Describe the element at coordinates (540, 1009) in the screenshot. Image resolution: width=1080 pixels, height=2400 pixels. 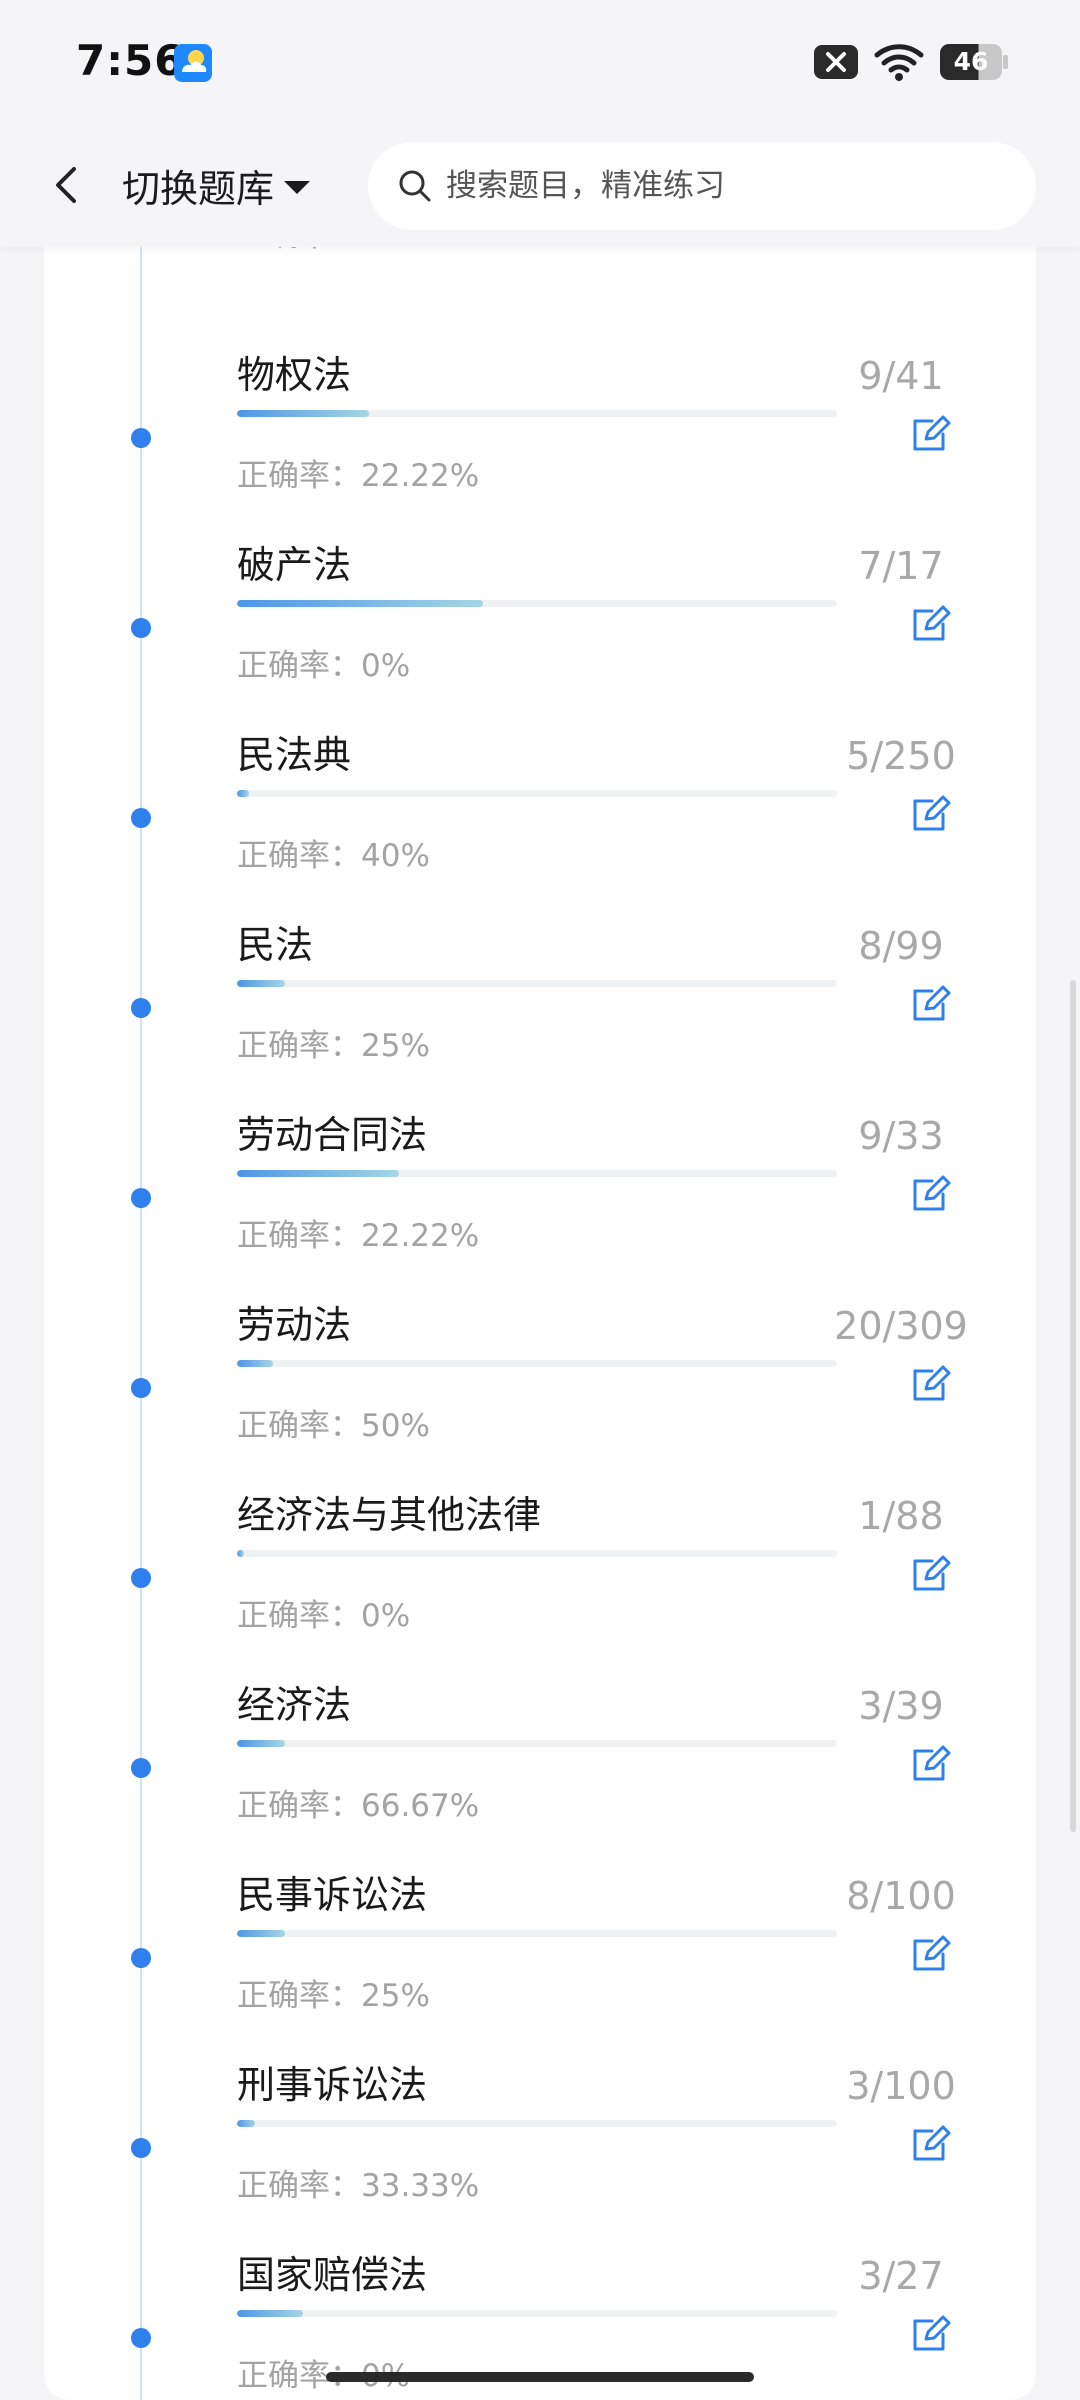
I see `chapter-item: 民法 正确率：25% 8/99` at that location.